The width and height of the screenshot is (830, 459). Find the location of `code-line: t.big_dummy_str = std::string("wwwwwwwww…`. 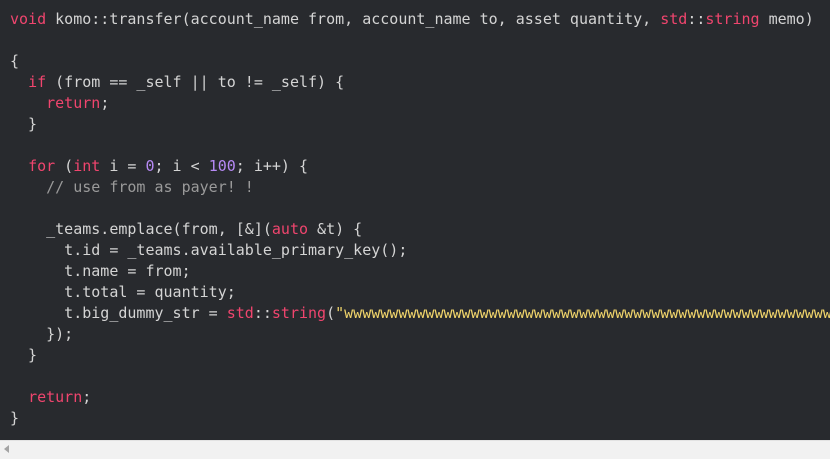

code-line: t.big_dummy_str = std::string("wwwwwwwww… is located at coordinates (420, 313).